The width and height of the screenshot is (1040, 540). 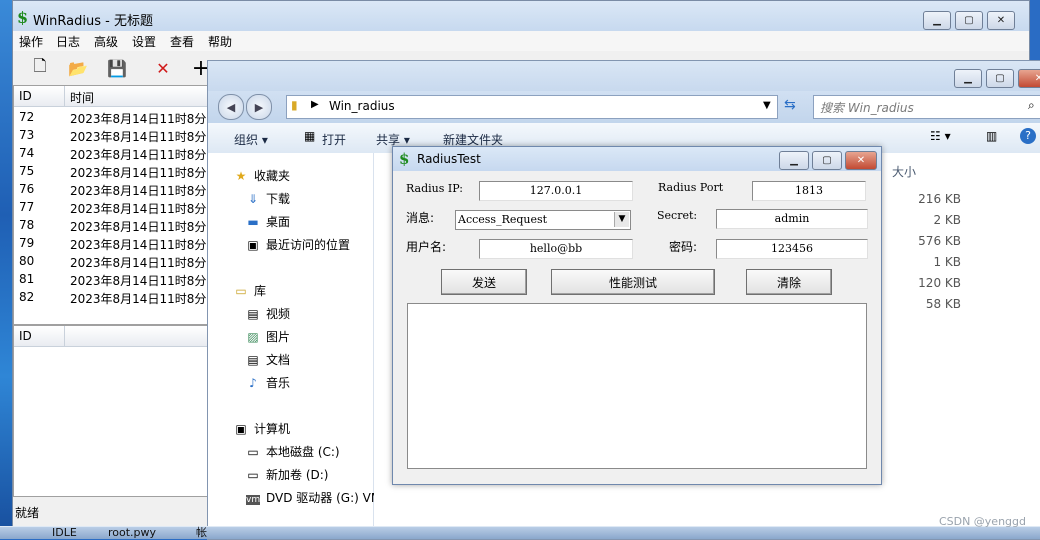 What do you see at coordinates (1001, 20) in the screenshot?
I see `close-button: ✕` at bounding box center [1001, 20].